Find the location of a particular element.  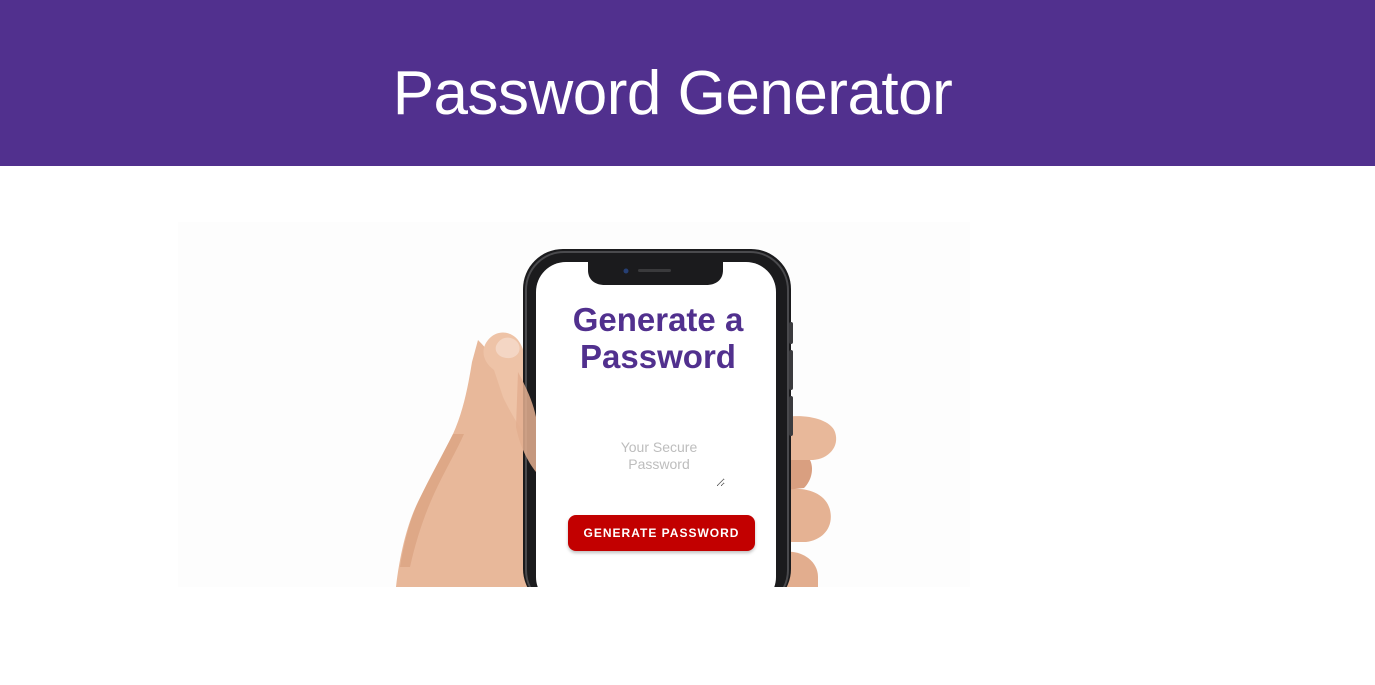

phone-screen-content: Generate a Password GENERATE PASSWORD is located at coordinates (656, 427).